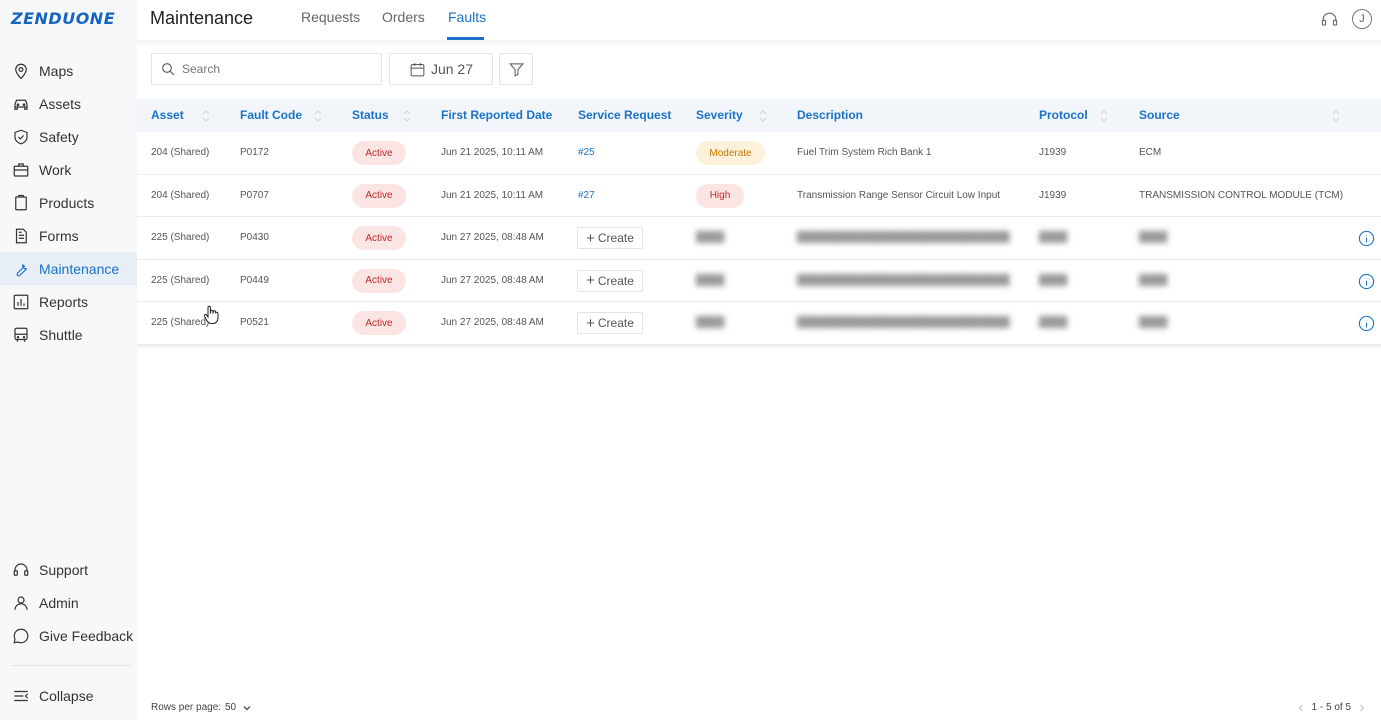  I want to click on column-header-severity: Severity, so click(719, 115).